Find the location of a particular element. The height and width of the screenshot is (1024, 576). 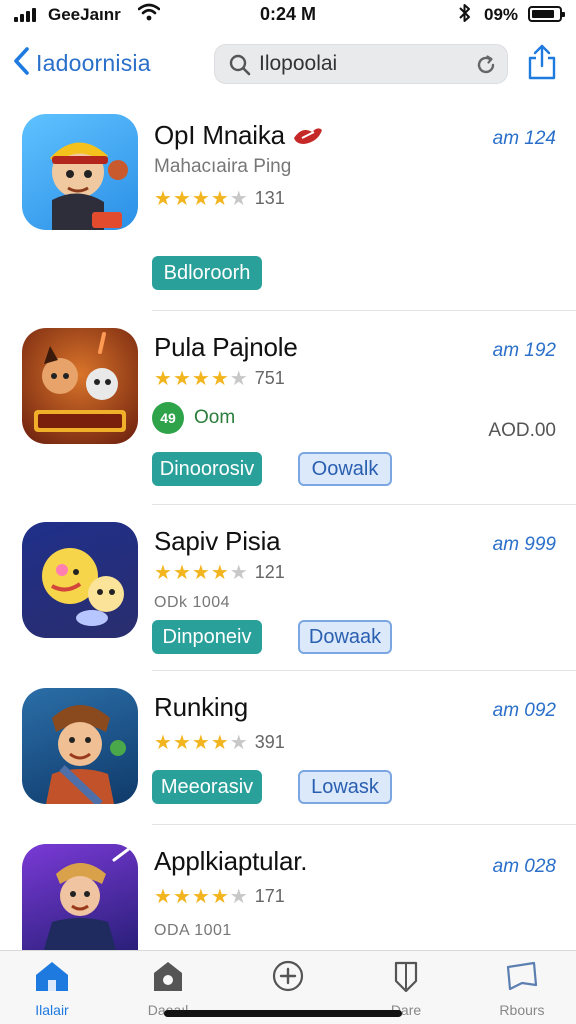

app-meta: am 124 is located at coordinates (524, 138).